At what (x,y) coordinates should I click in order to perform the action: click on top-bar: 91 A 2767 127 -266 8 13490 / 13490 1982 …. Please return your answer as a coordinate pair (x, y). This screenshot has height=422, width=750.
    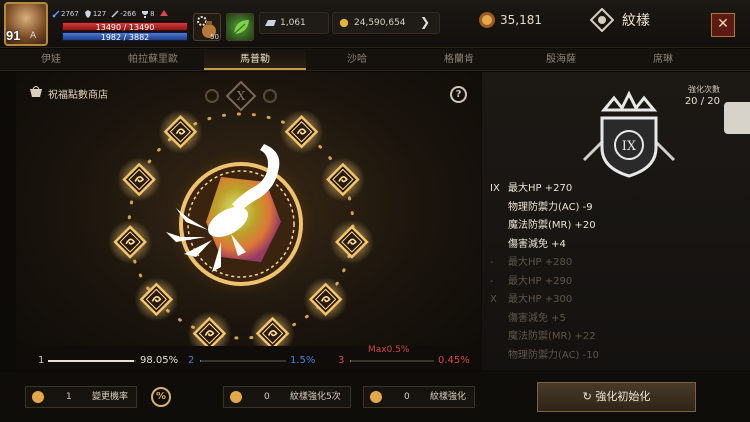
    Looking at the image, I should click on (375, 24).